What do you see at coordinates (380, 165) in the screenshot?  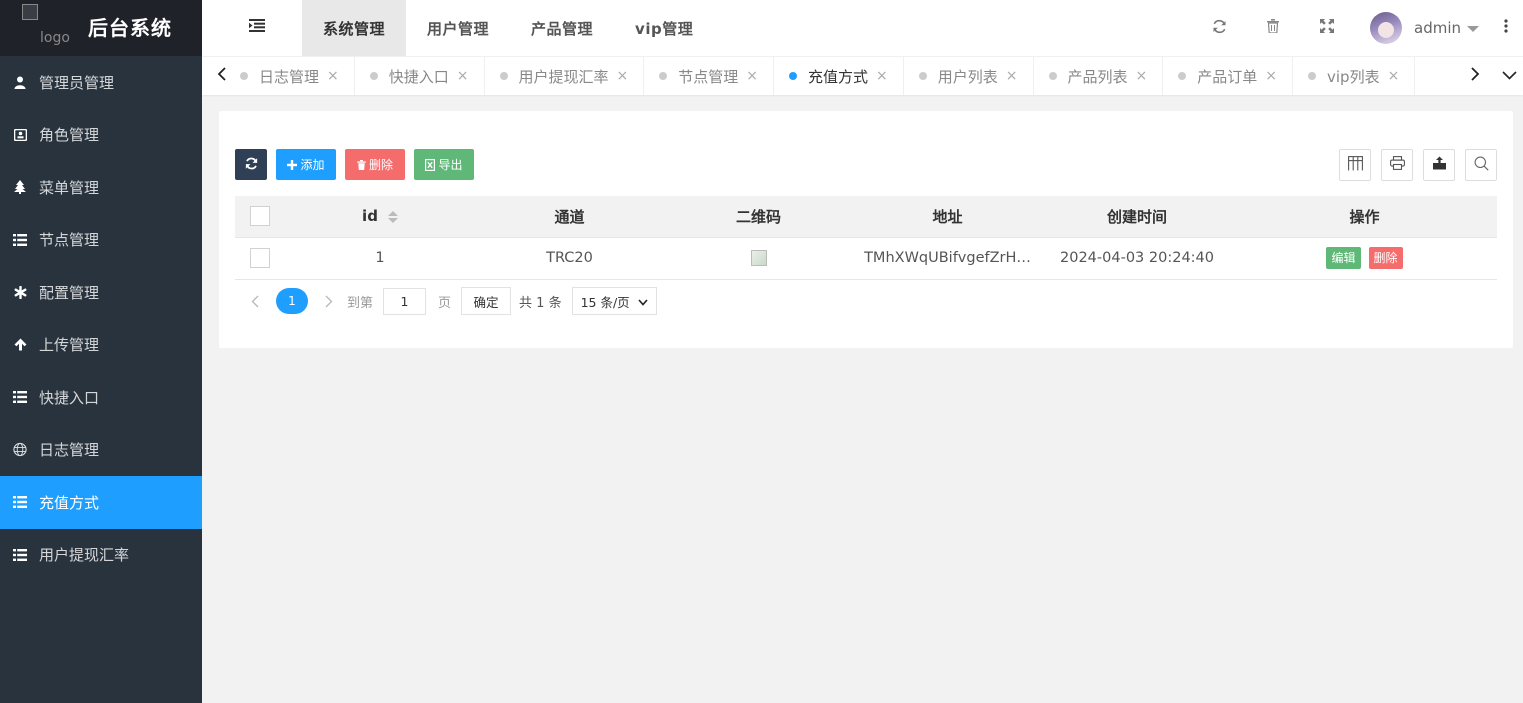 I see `delete-button-label: 删除` at bounding box center [380, 165].